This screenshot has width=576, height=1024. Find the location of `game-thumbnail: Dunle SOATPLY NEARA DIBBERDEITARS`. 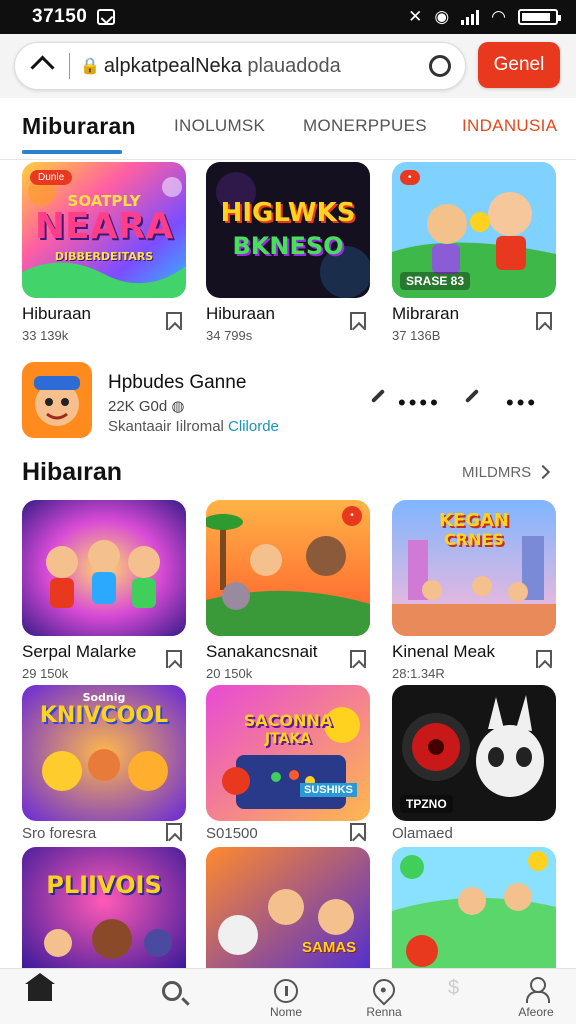

game-thumbnail: Dunle SOATPLY NEARA DIBBERDEITARS is located at coordinates (104, 230).